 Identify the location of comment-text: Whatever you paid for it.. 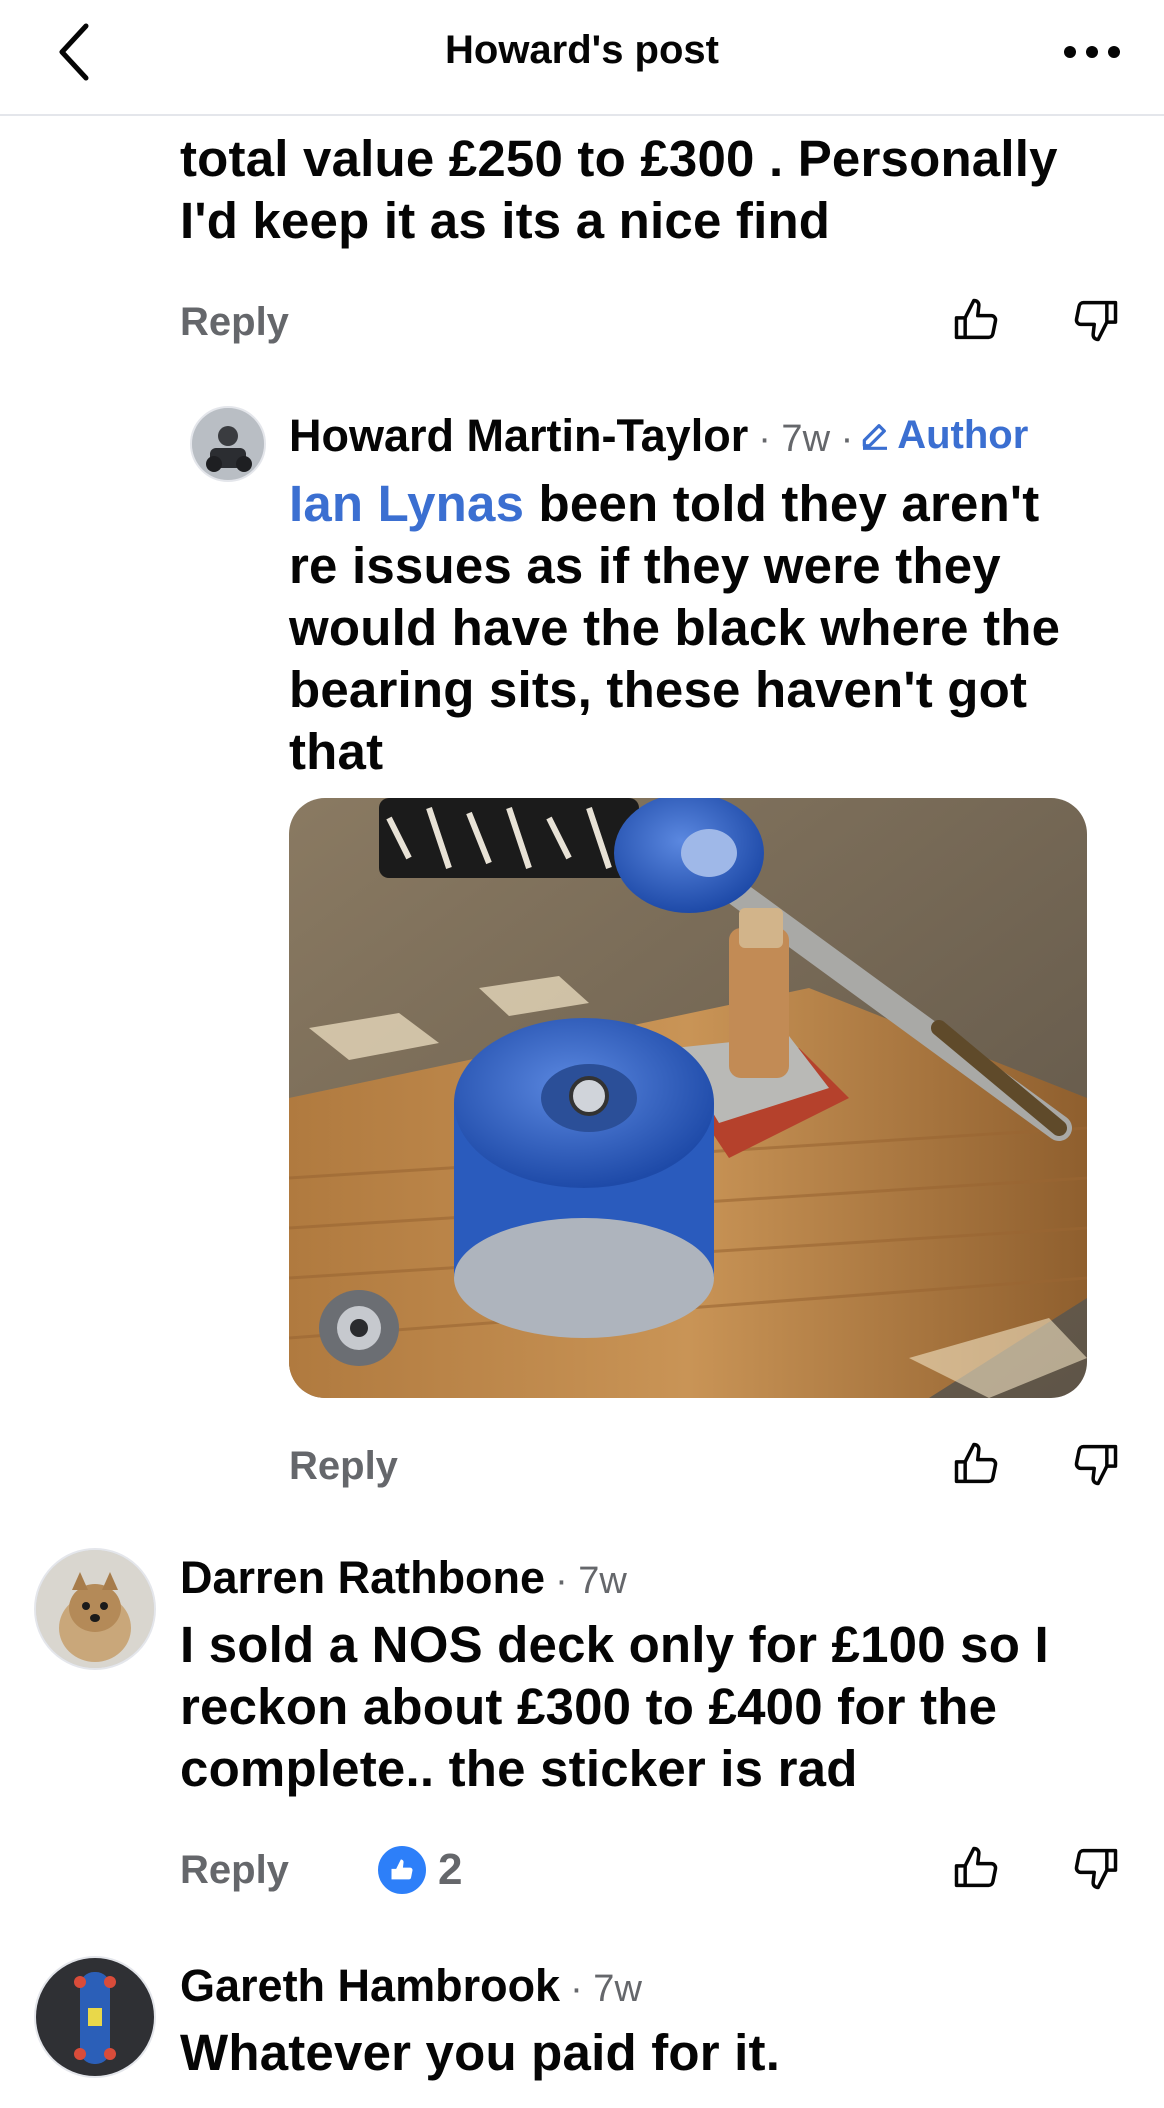
(660, 2053).